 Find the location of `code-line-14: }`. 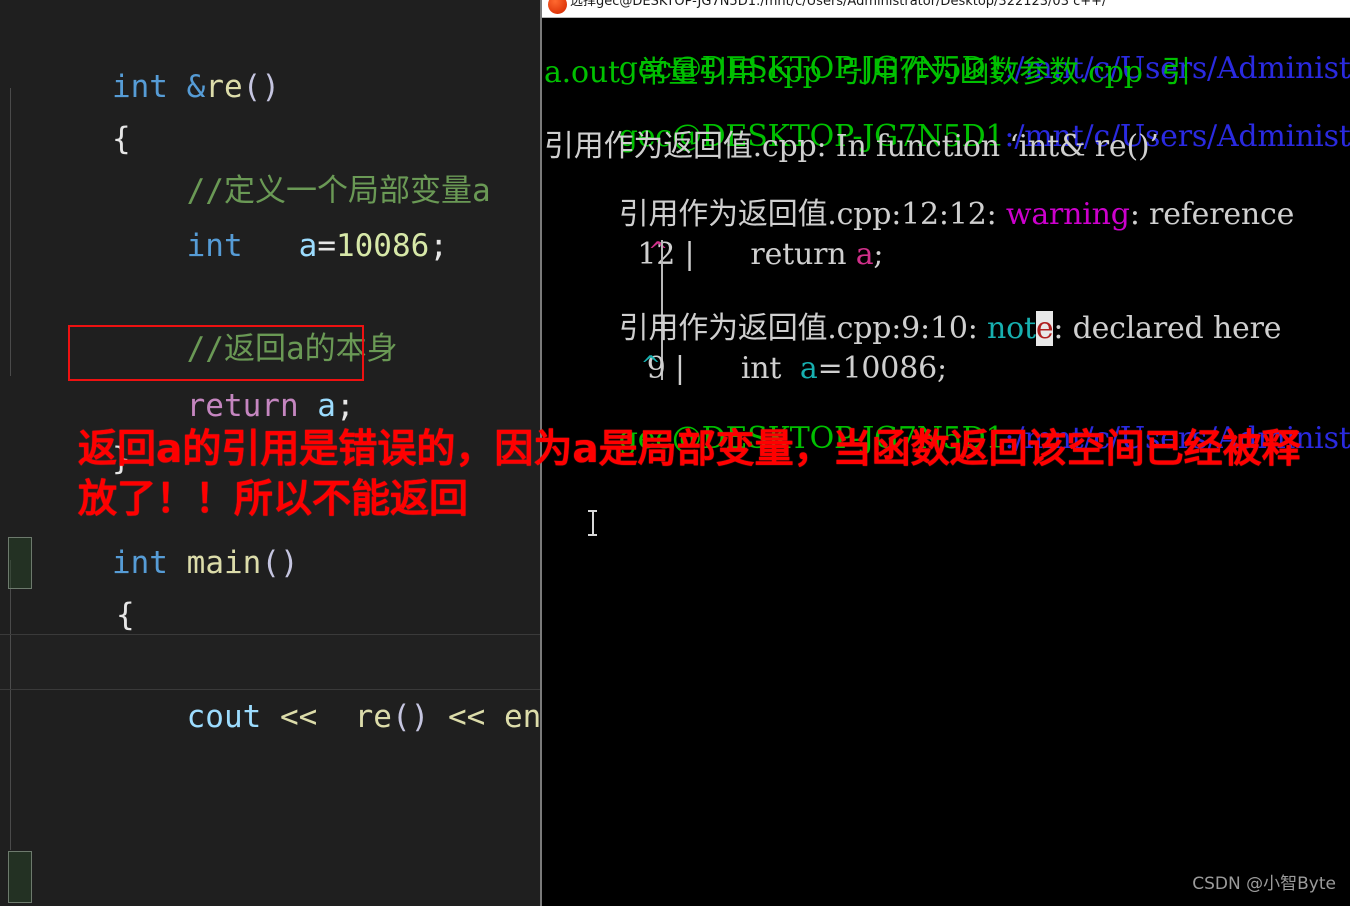

code-line-14: } is located at coordinates (270, 875).